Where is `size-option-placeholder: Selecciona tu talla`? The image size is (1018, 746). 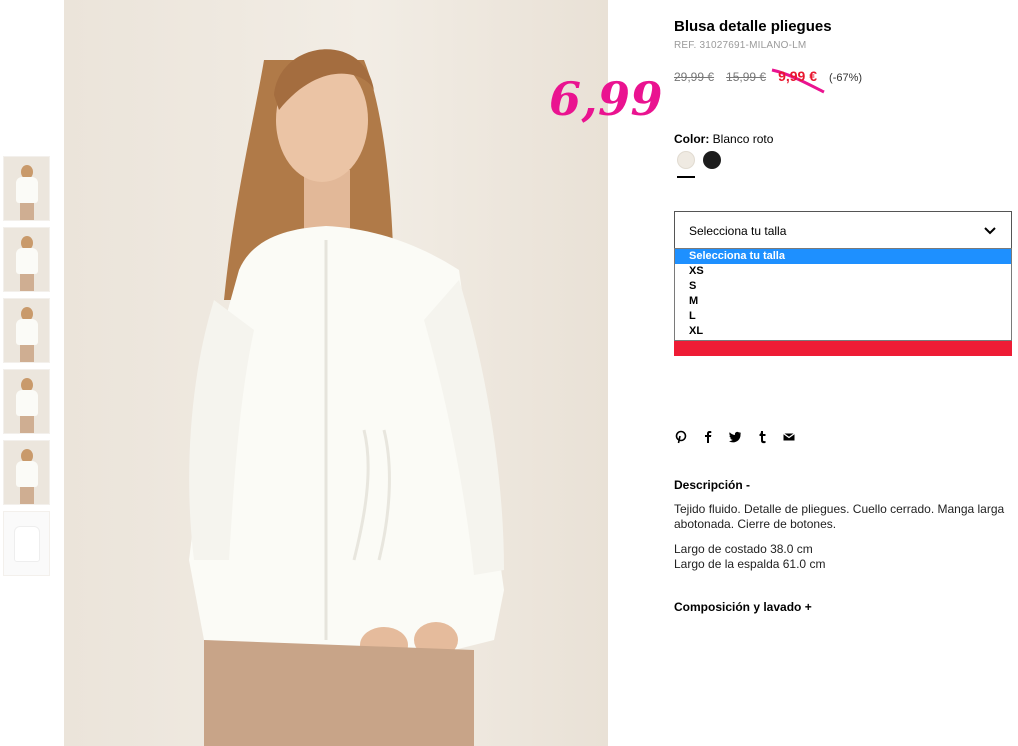
size-option-placeholder: Selecciona tu talla is located at coordinates (843, 256).